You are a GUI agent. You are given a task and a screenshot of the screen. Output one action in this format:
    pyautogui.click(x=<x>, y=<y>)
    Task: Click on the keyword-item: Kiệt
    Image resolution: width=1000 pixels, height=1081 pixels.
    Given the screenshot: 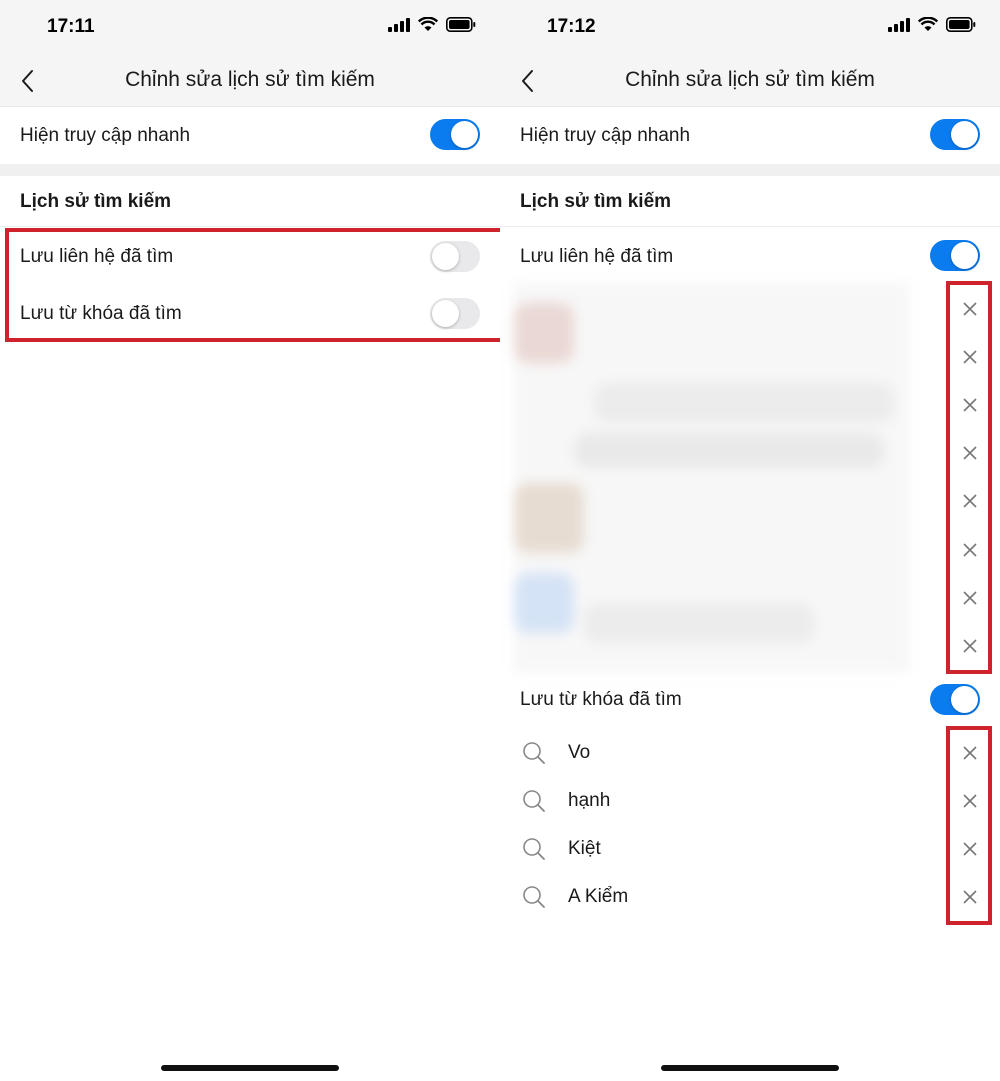 What is the action you would take?
    pyautogui.click(x=750, y=849)
    